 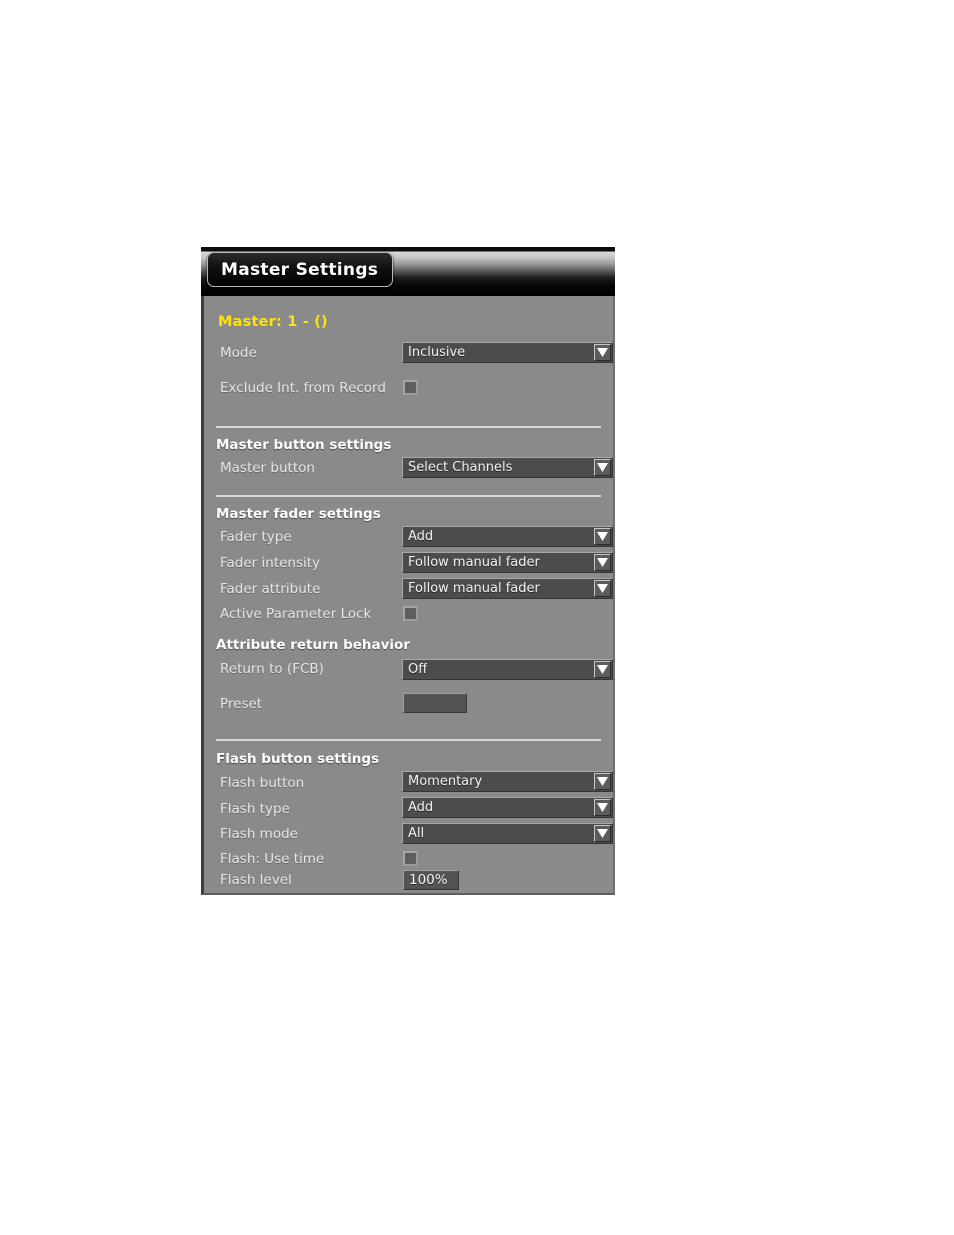 I want to click on select-flash-type: Add, so click(x=507, y=807).